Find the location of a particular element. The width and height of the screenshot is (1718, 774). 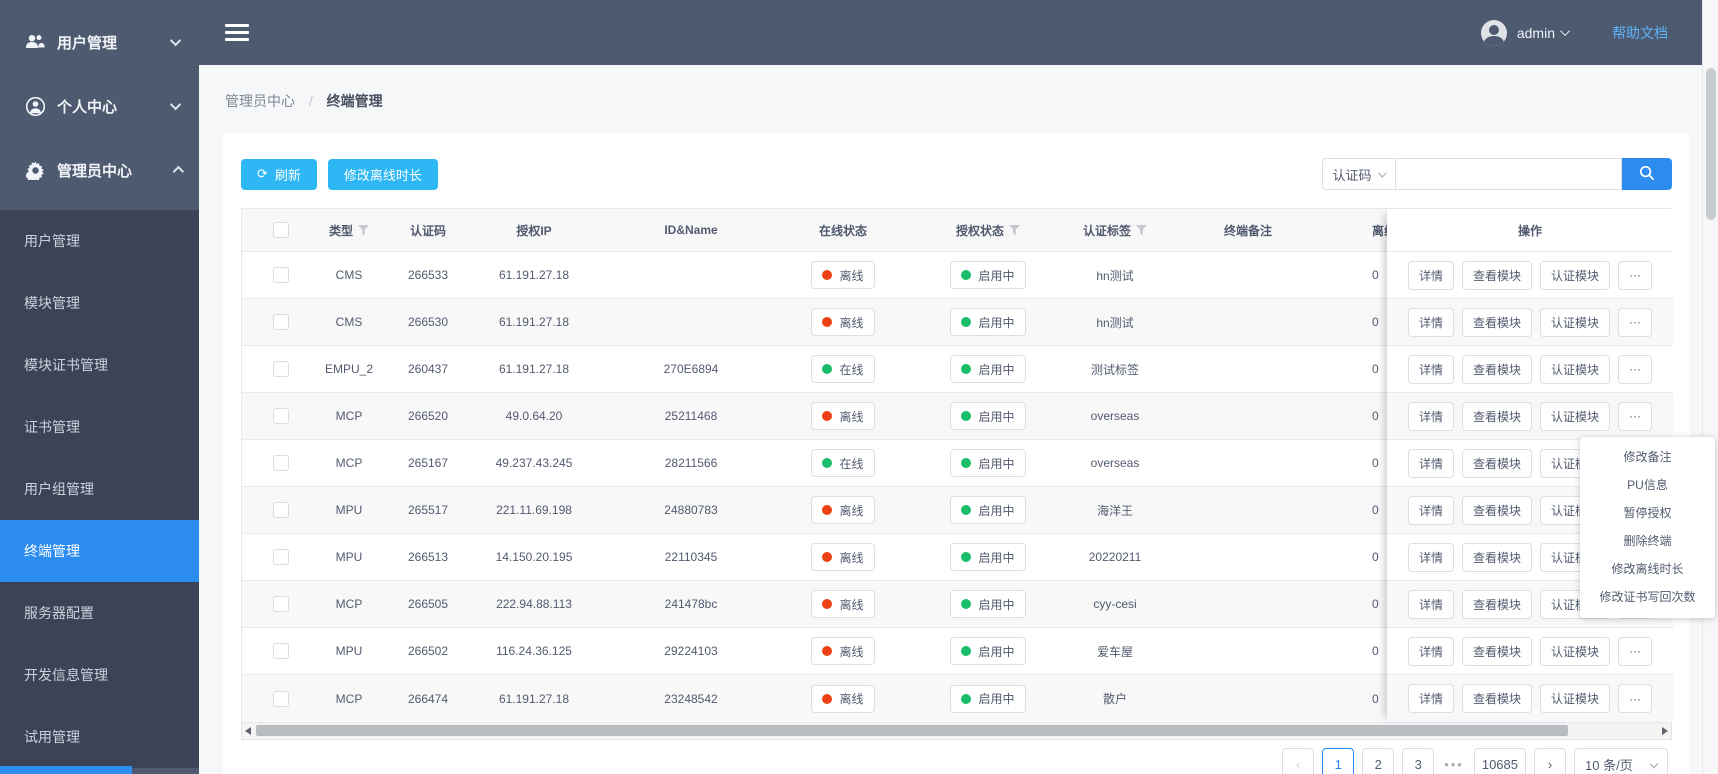

context-menu-item: 修改离线时长 is located at coordinates (1647, 568).